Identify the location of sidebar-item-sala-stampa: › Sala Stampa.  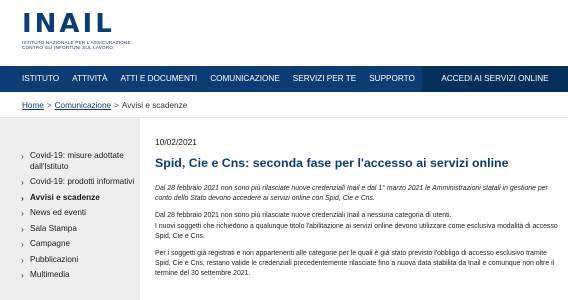
(70, 229).